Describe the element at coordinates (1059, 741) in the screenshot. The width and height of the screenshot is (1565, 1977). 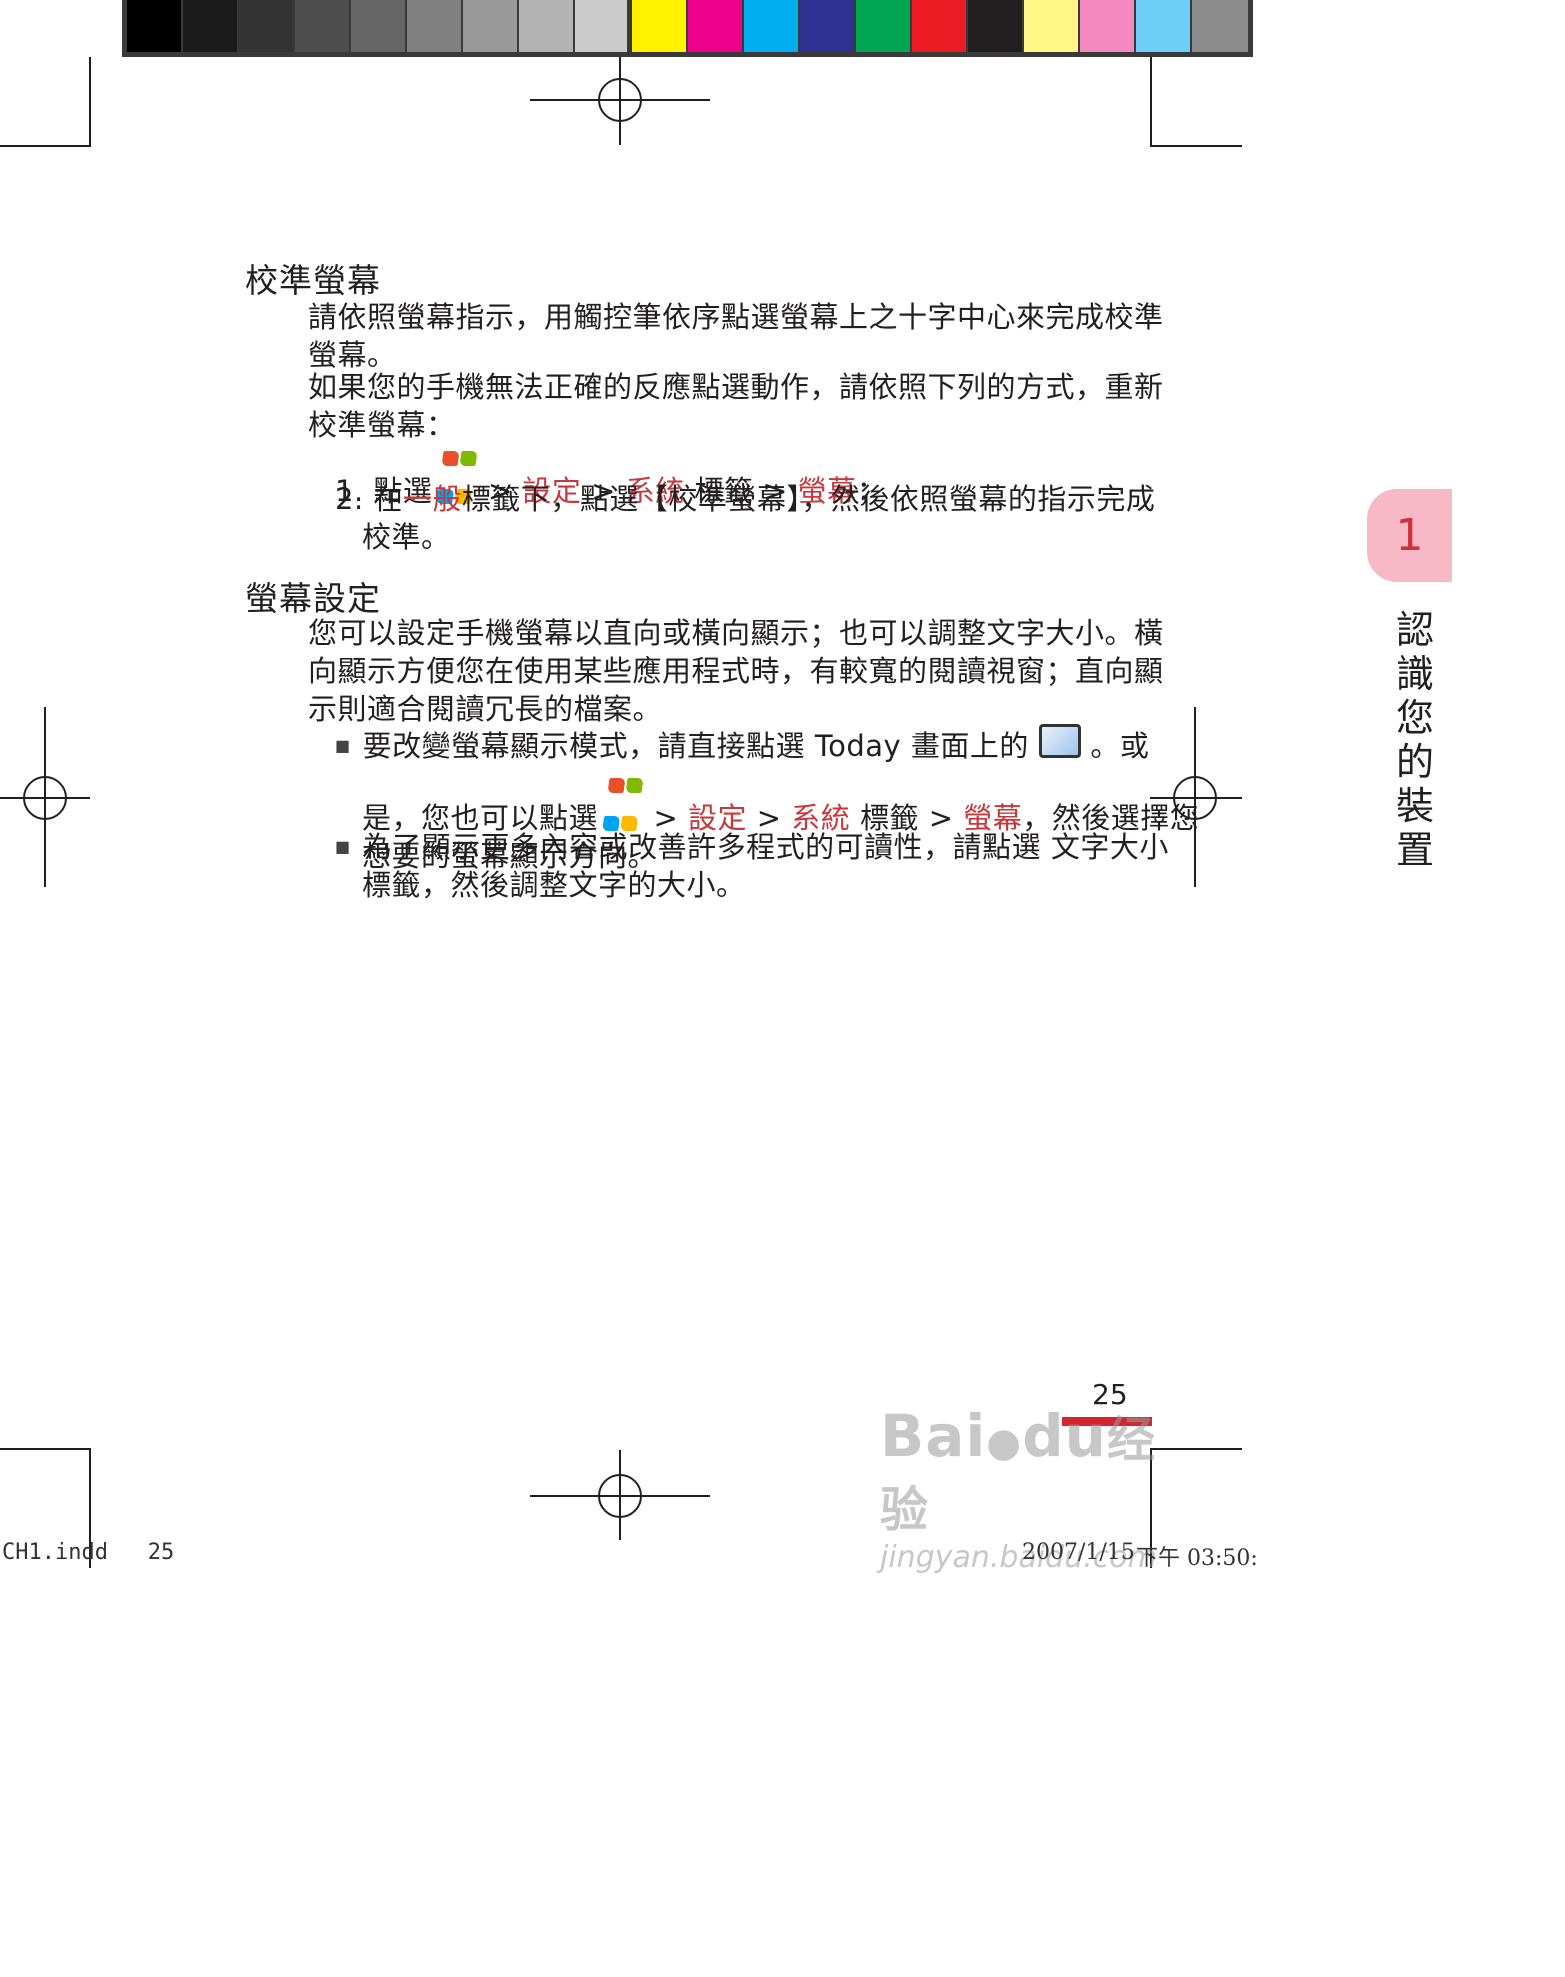
I see `screen-rotate-icon` at that location.